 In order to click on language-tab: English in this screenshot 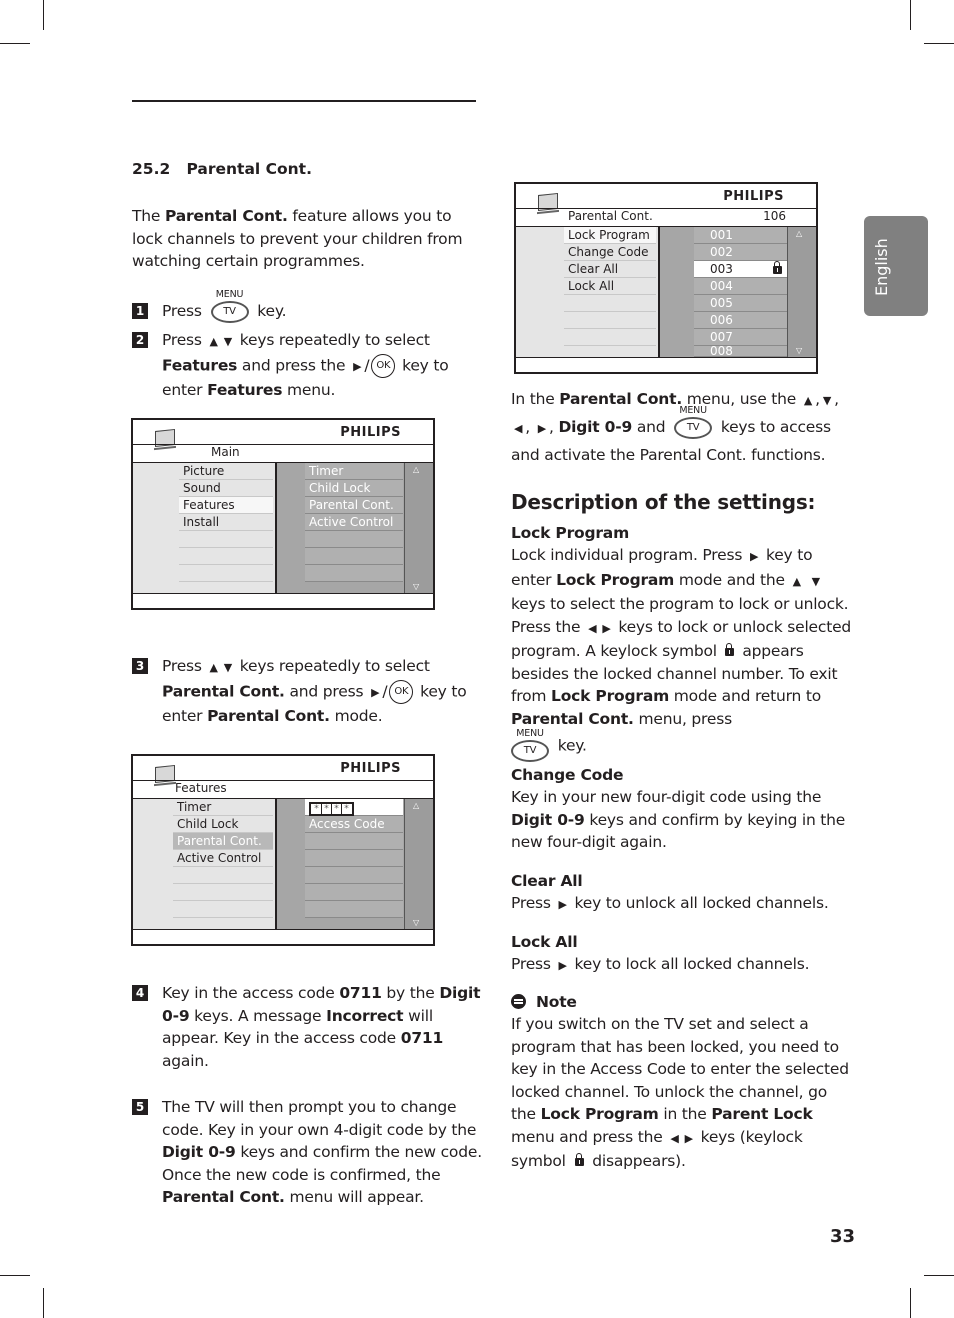, I will do `click(896, 266)`.